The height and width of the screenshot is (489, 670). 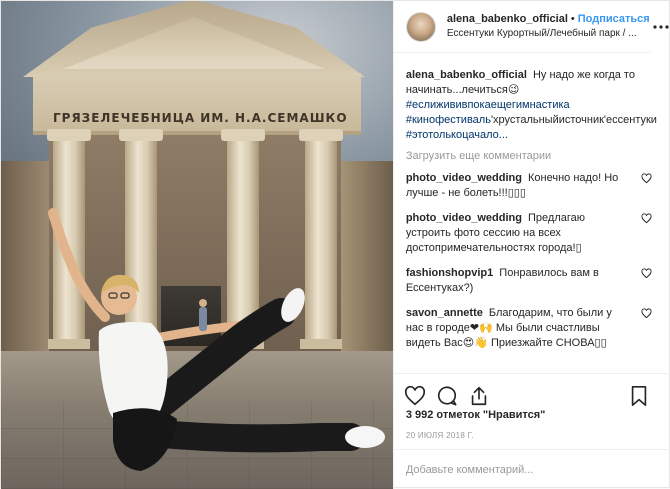 I want to click on share-button, so click(x=484, y=396).